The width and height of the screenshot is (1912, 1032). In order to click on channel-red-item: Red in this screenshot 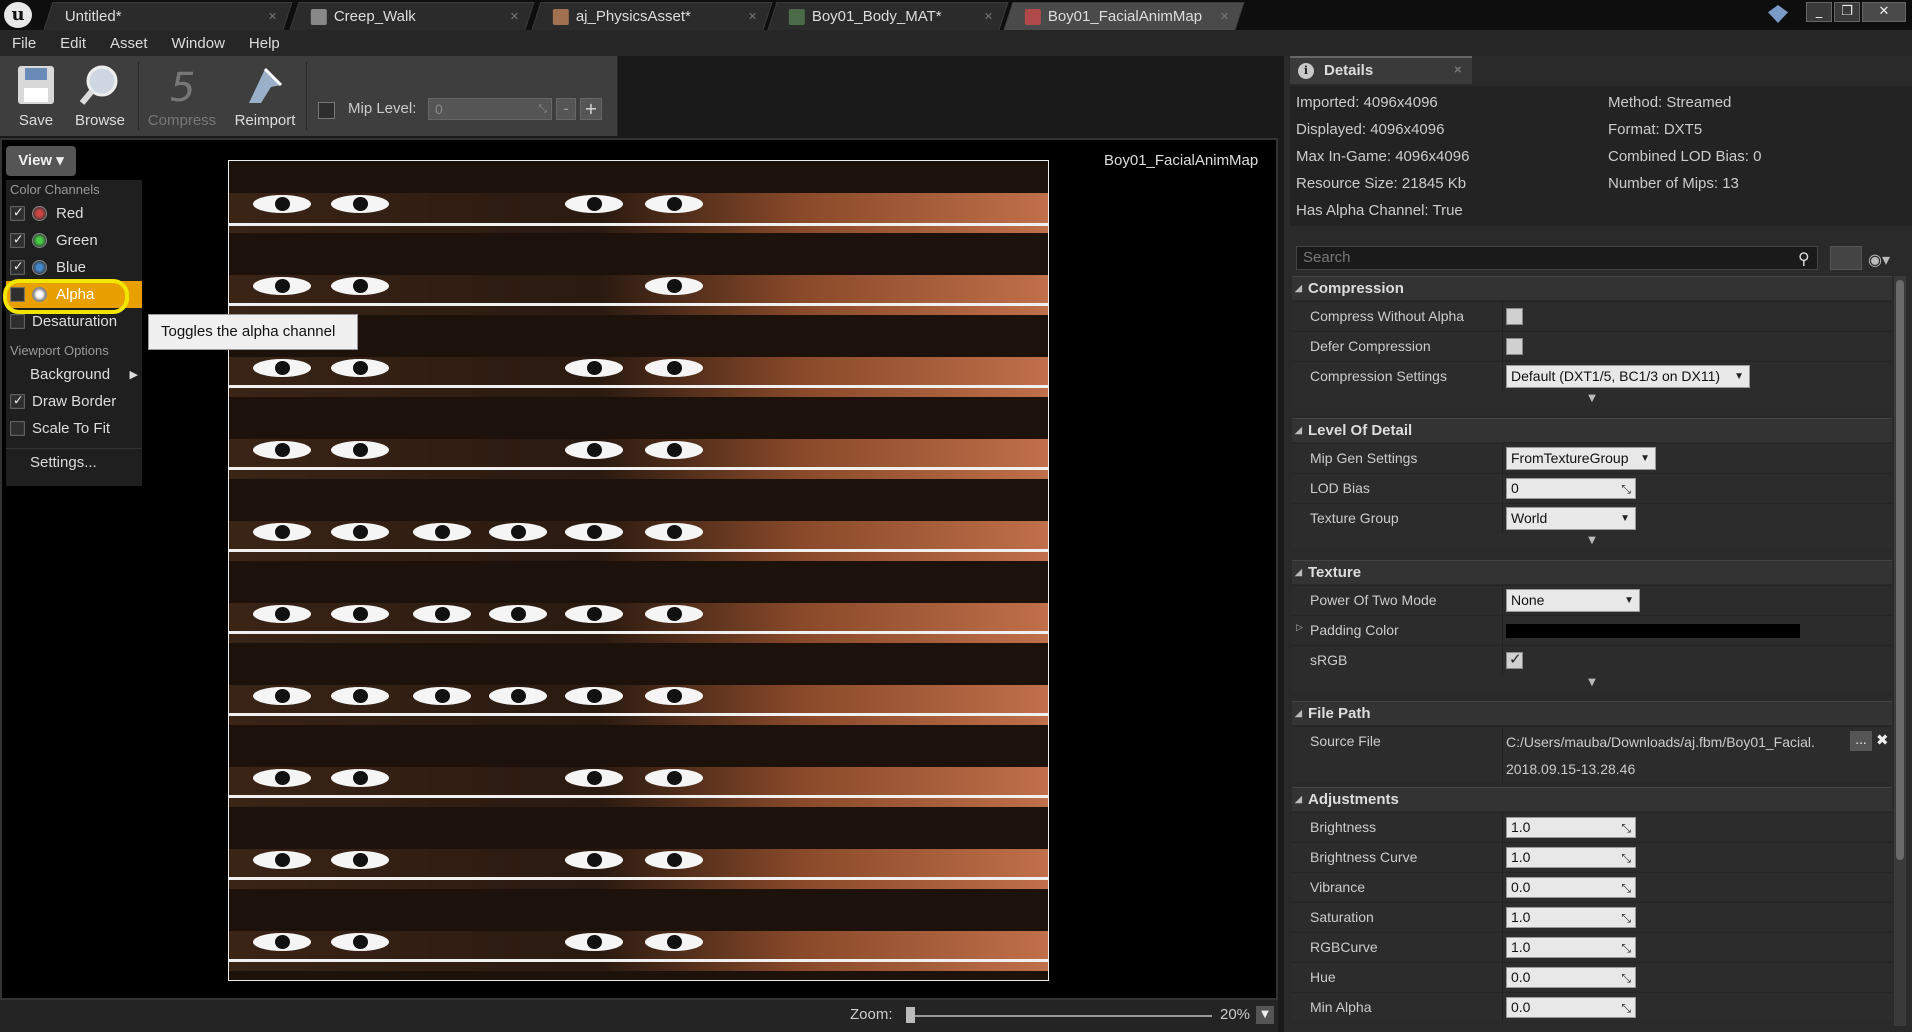, I will do `click(74, 213)`.